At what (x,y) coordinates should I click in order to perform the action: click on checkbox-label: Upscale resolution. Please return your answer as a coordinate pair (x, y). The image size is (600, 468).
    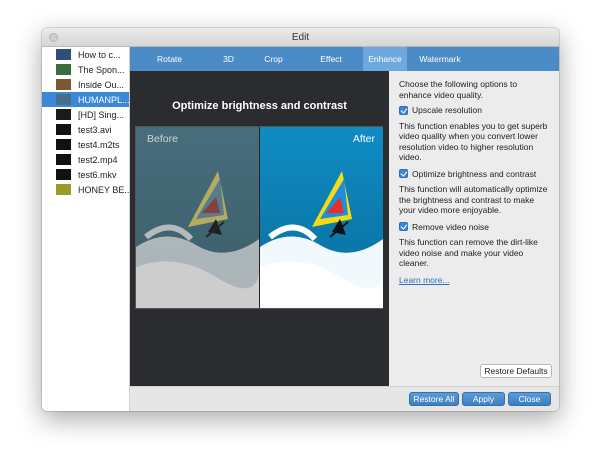
    Looking at the image, I should click on (447, 110).